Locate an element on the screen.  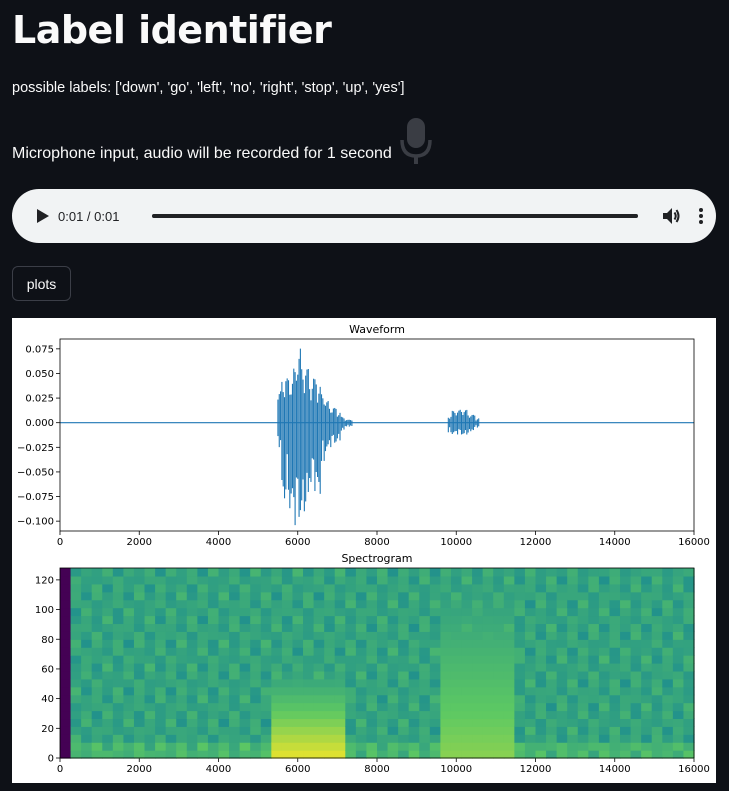
more-vert-icon is located at coordinates (701, 216).